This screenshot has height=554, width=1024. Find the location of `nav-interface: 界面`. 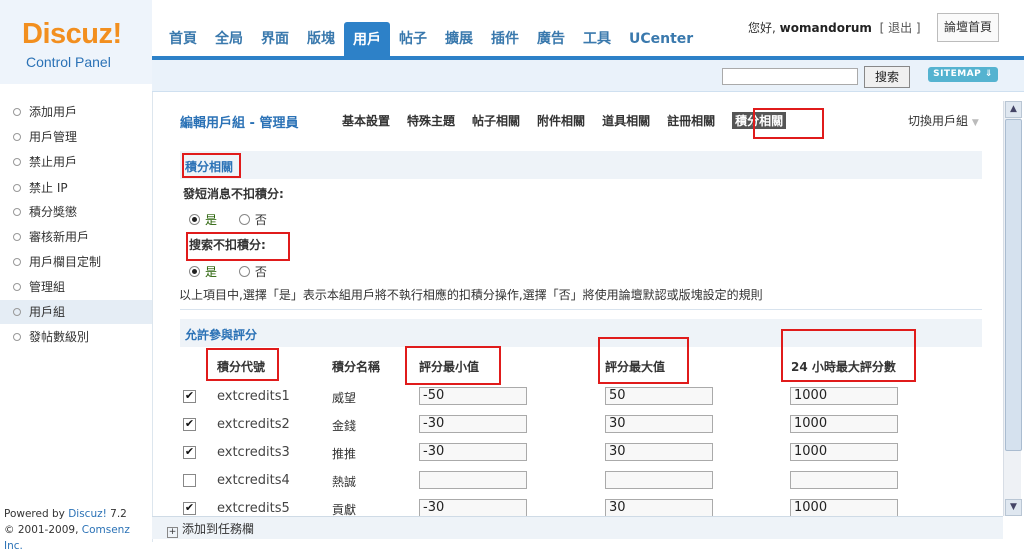

nav-interface: 界面 is located at coordinates (275, 41).